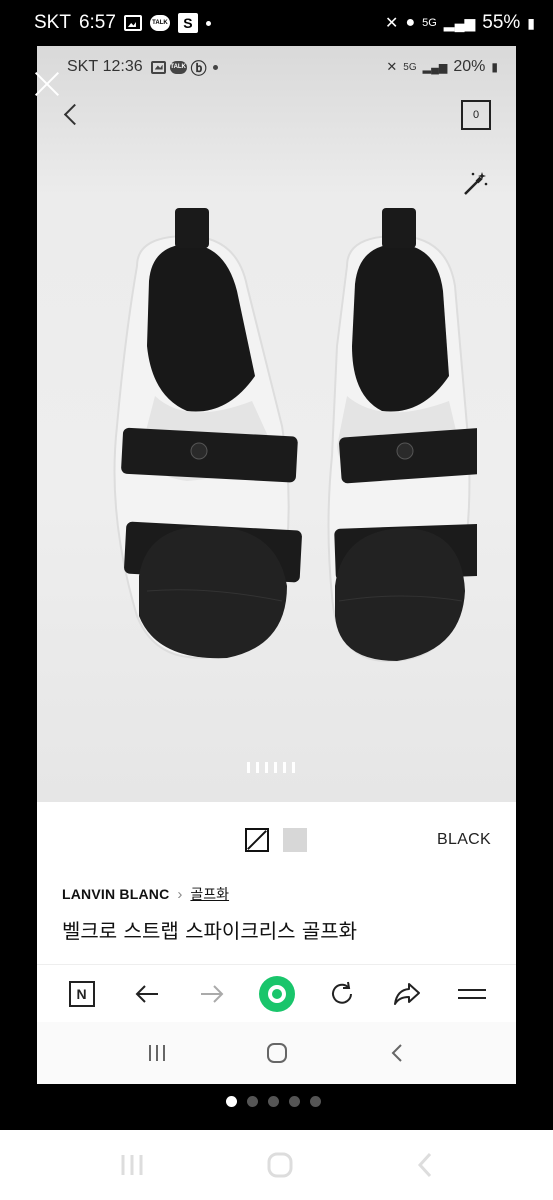 The image size is (553, 1200). What do you see at coordinates (178, 67) in the screenshot?
I see `inner-kakaotalk-icon: TALK` at bounding box center [178, 67].